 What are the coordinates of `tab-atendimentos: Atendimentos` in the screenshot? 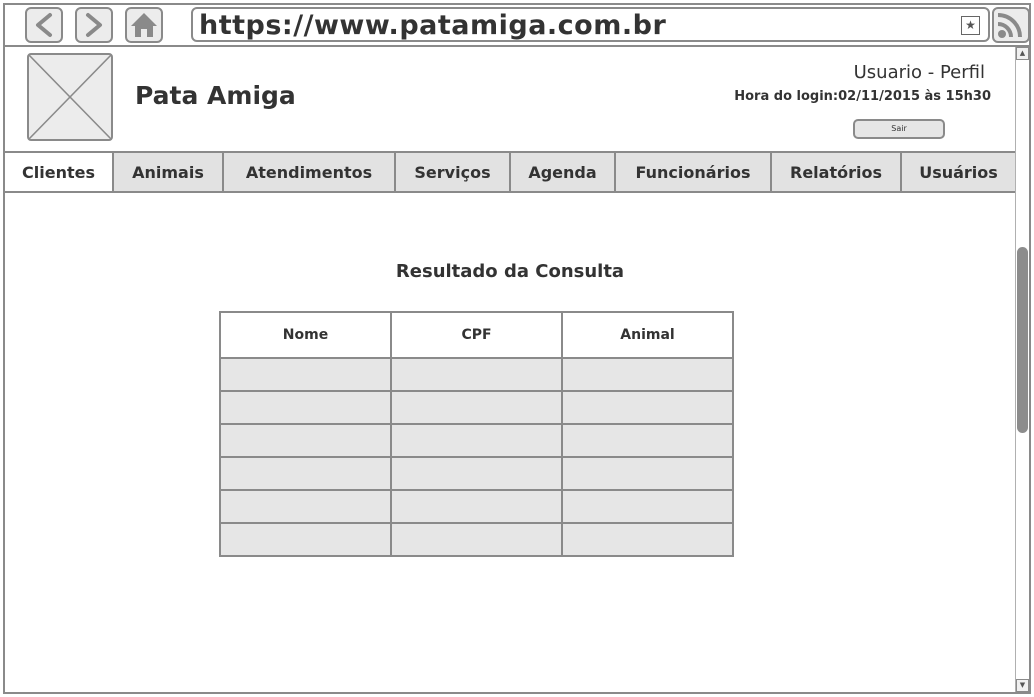 It's located at (310, 172).